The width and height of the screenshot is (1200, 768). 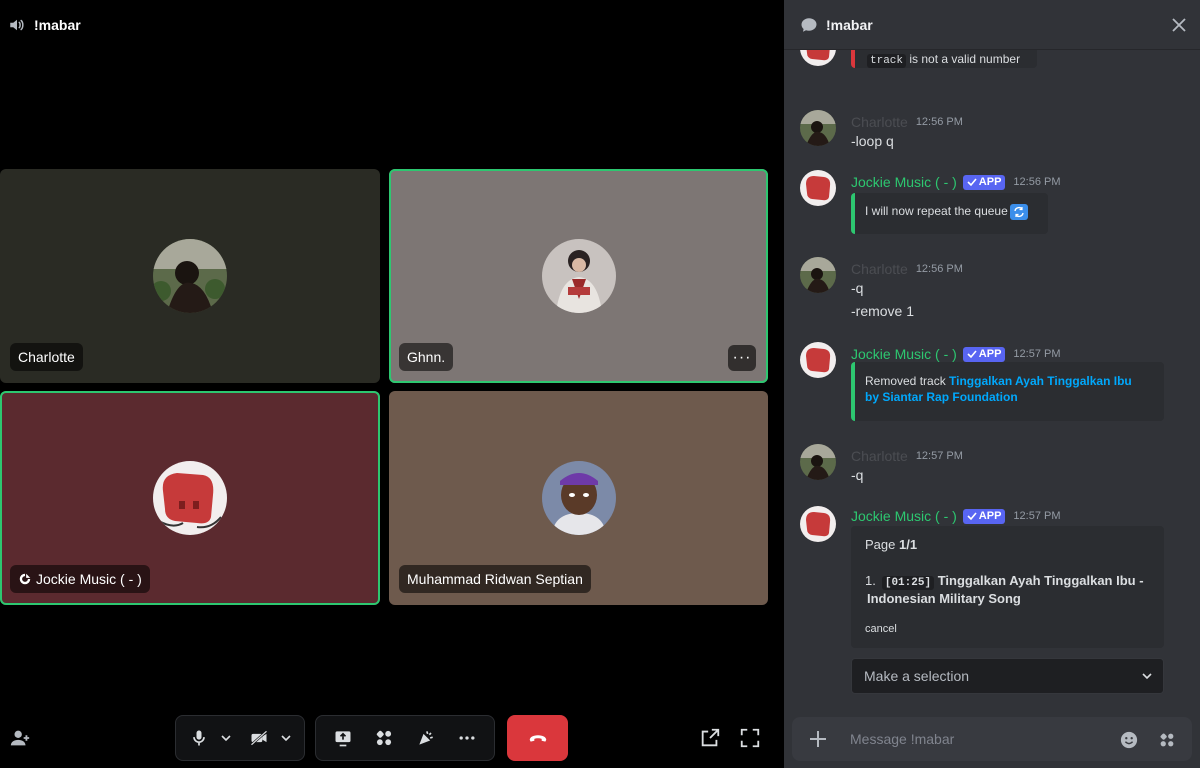 I want to click on add-user-icon, so click(x=20, y=738).